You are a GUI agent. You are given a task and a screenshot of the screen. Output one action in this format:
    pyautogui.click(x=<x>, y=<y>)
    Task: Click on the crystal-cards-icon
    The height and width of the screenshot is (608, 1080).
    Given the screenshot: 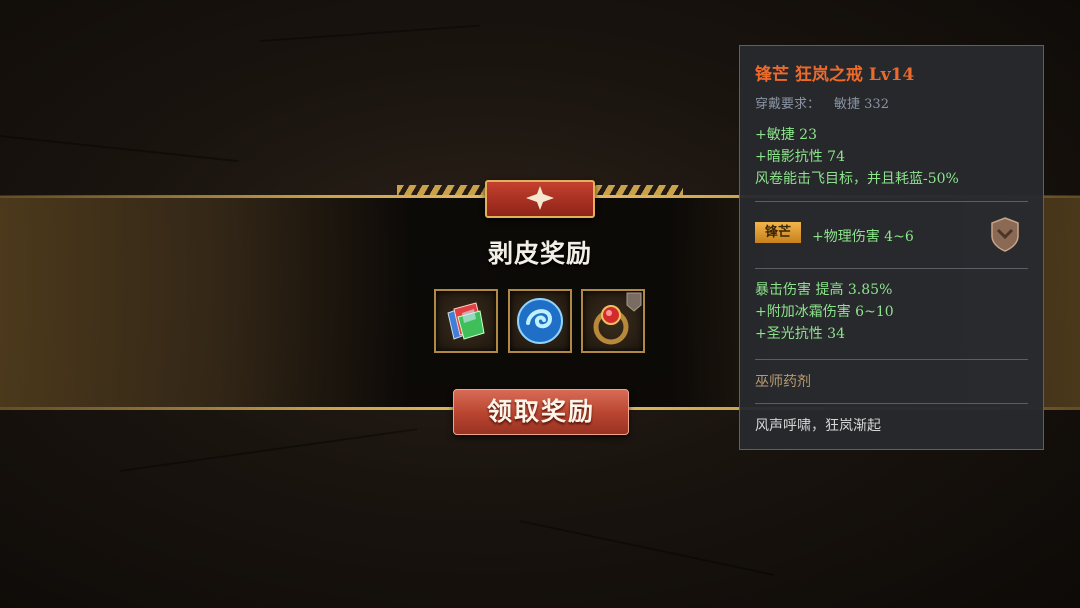 What is the action you would take?
    pyautogui.click(x=466, y=321)
    